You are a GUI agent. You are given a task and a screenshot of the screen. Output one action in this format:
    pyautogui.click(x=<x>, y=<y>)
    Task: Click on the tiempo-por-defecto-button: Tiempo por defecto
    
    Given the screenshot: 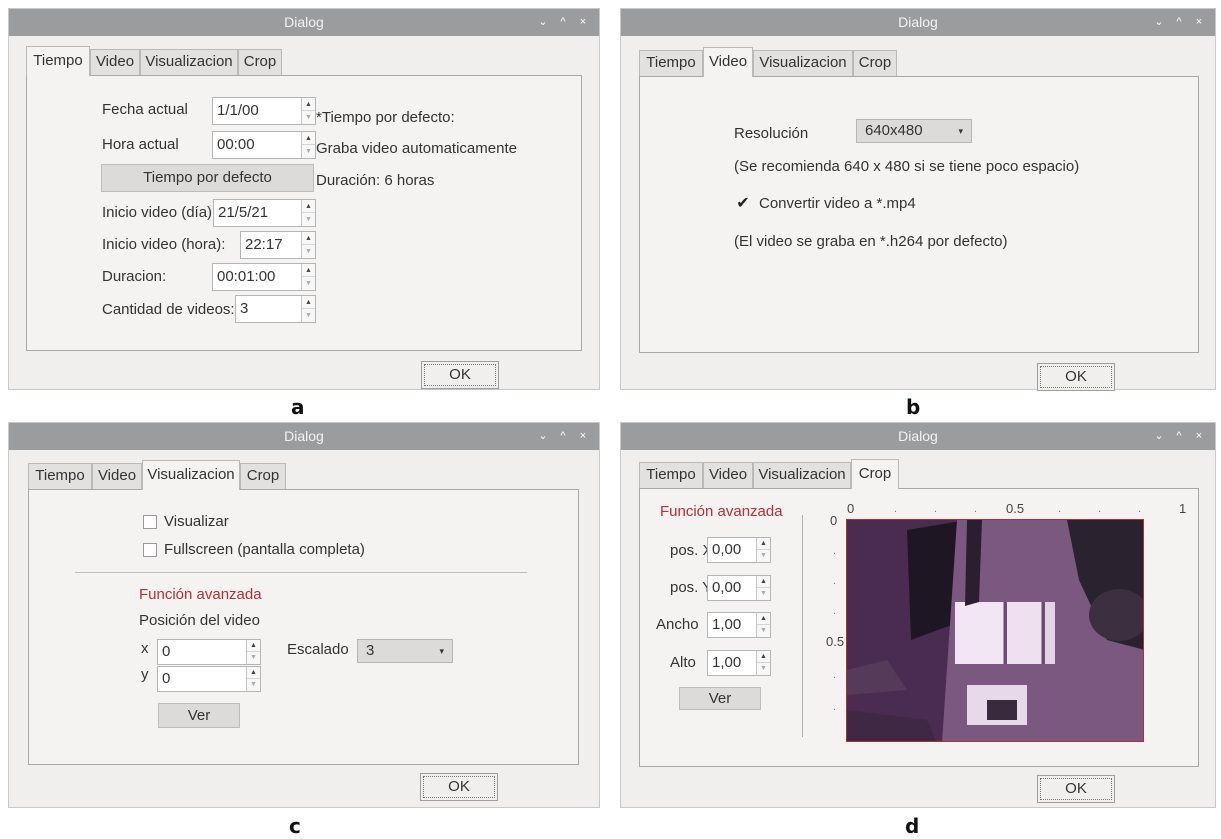 What is the action you would take?
    pyautogui.click(x=207, y=178)
    